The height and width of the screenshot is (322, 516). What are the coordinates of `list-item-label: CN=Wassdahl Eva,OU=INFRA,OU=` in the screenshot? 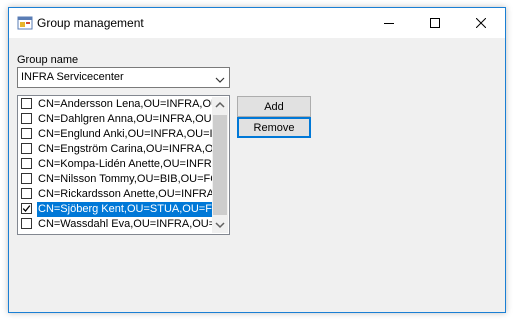 It's located at (125, 224).